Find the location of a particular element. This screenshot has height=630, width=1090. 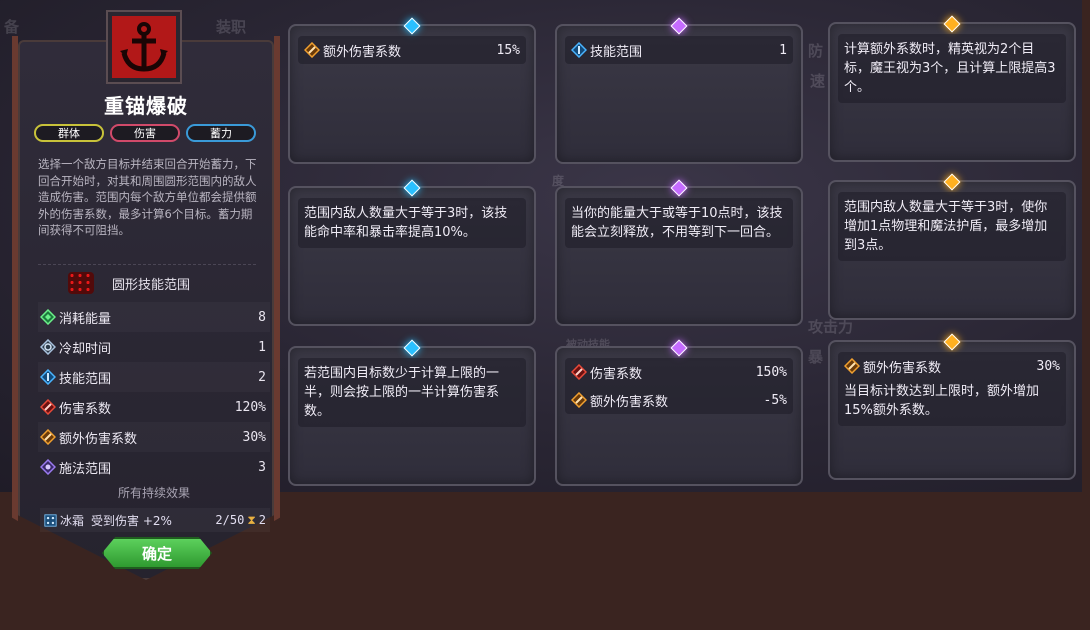

card-content: 范围内敌人数量大于等于3时，该技能命中率和暴击率提高10%。 is located at coordinates (412, 223).